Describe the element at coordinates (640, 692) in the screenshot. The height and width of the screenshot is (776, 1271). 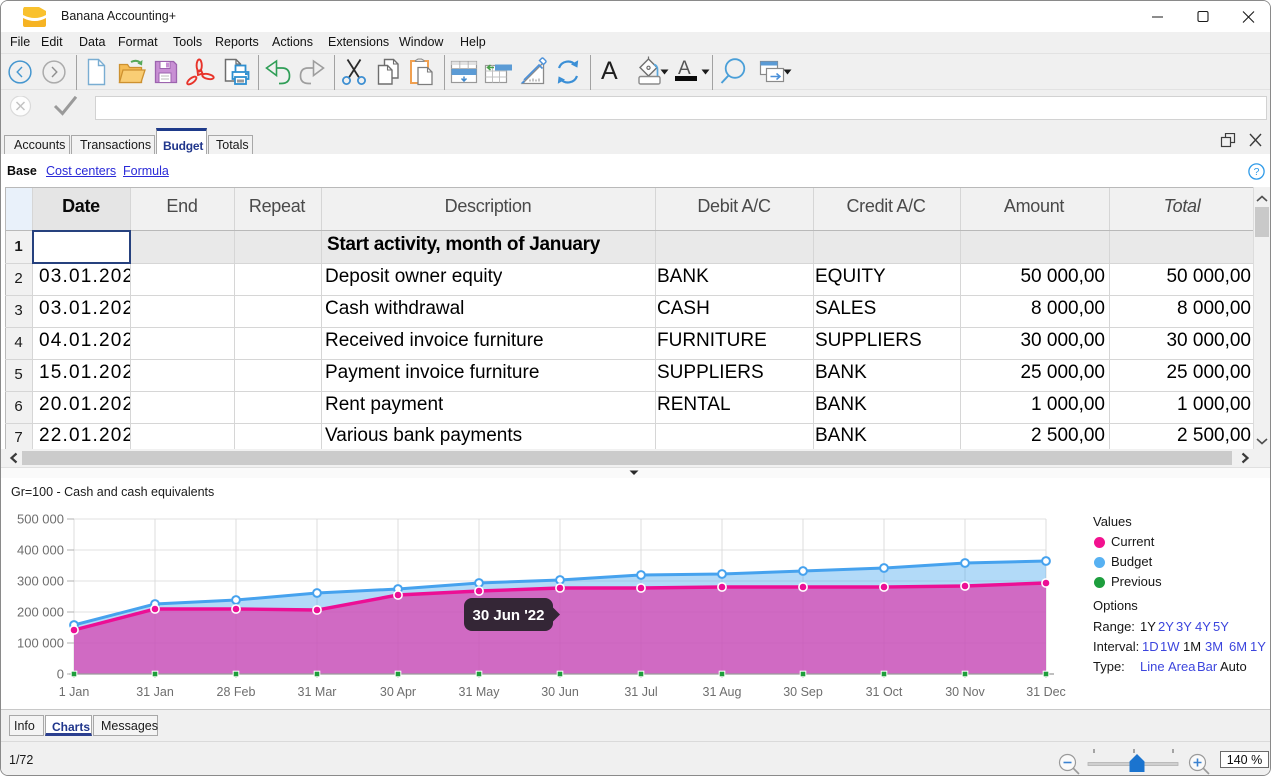
I see `svg-text: 31 Jul` at that location.